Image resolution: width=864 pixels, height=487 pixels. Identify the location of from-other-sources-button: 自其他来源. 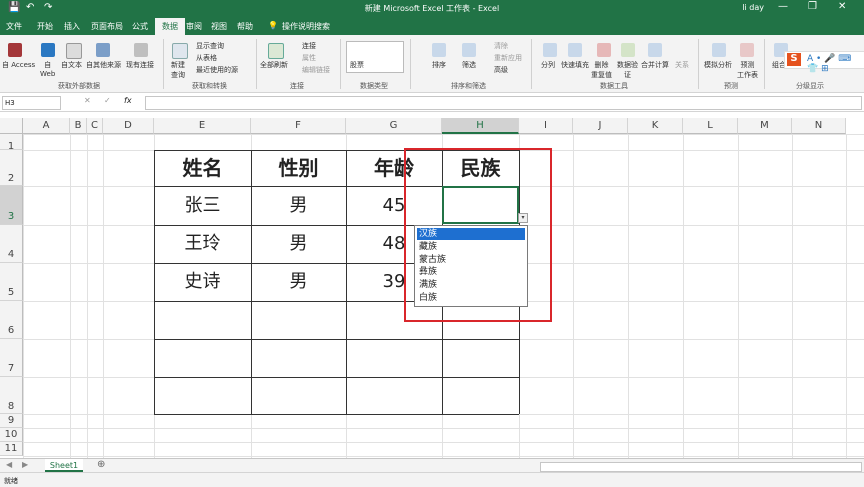
(103, 65).